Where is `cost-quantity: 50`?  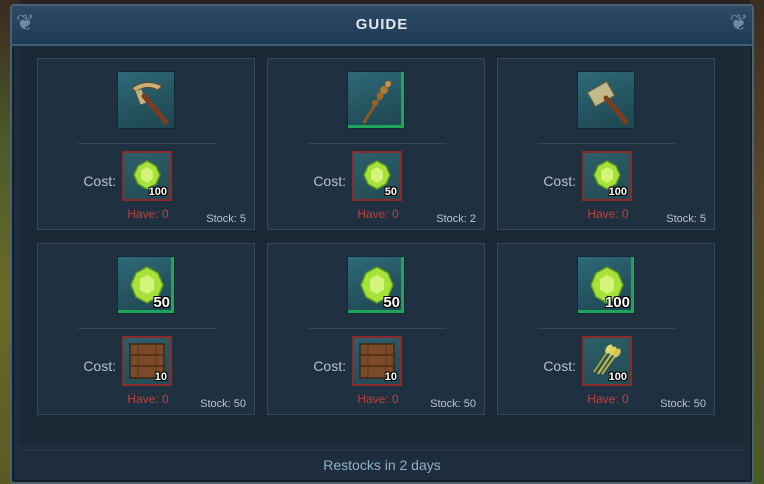
cost-quantity: 50 is located at coordinates (390, 192).